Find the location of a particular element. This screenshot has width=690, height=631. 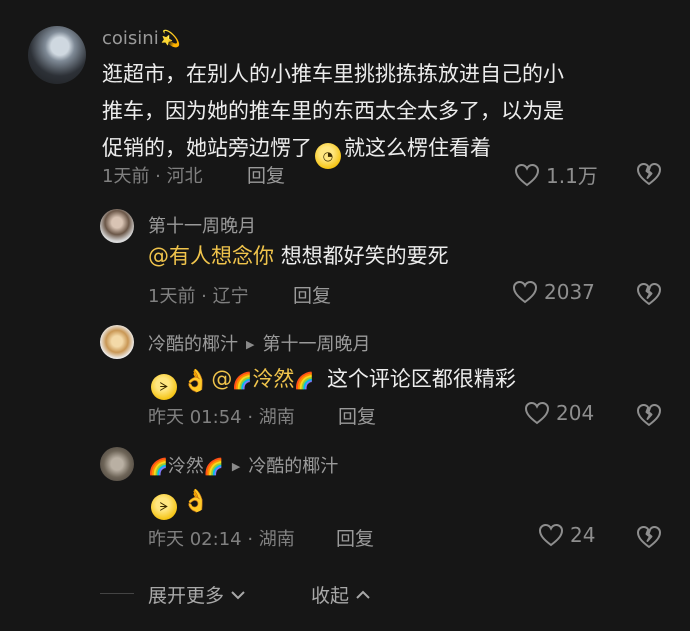

mention-name: 泠然 is located at coordinates (273, 379).